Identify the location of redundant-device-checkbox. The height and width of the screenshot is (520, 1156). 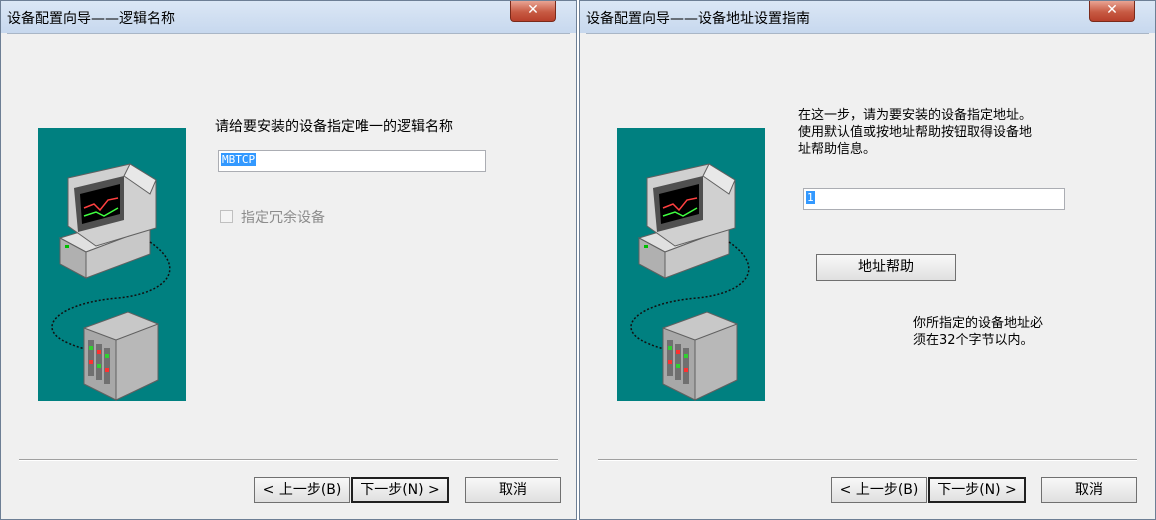
(226, 216).